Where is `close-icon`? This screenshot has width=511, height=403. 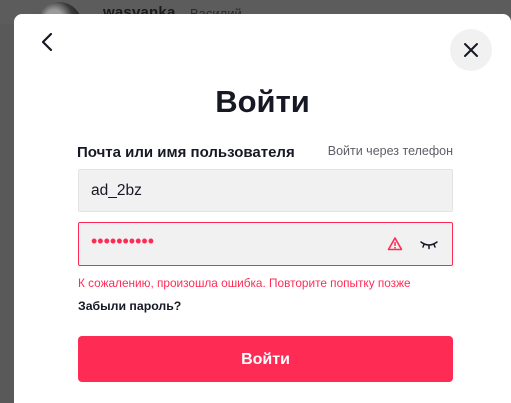
close-icon is located at coordinates (471, 50).